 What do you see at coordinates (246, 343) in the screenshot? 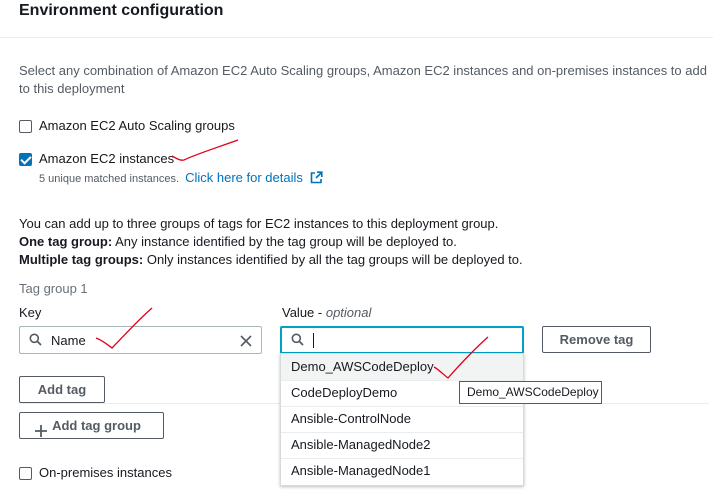
I see `clear-icon` at bounding box center [246, 343].